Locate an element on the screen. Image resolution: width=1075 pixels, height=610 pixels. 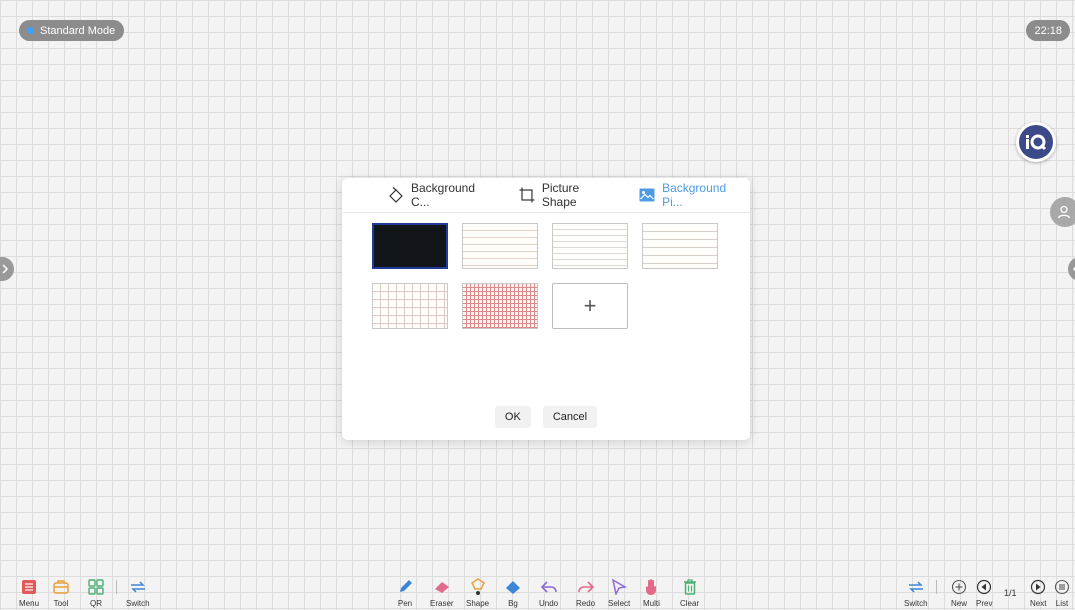
mode-indicator: Standard Mode is located at coordinates (72, 30).